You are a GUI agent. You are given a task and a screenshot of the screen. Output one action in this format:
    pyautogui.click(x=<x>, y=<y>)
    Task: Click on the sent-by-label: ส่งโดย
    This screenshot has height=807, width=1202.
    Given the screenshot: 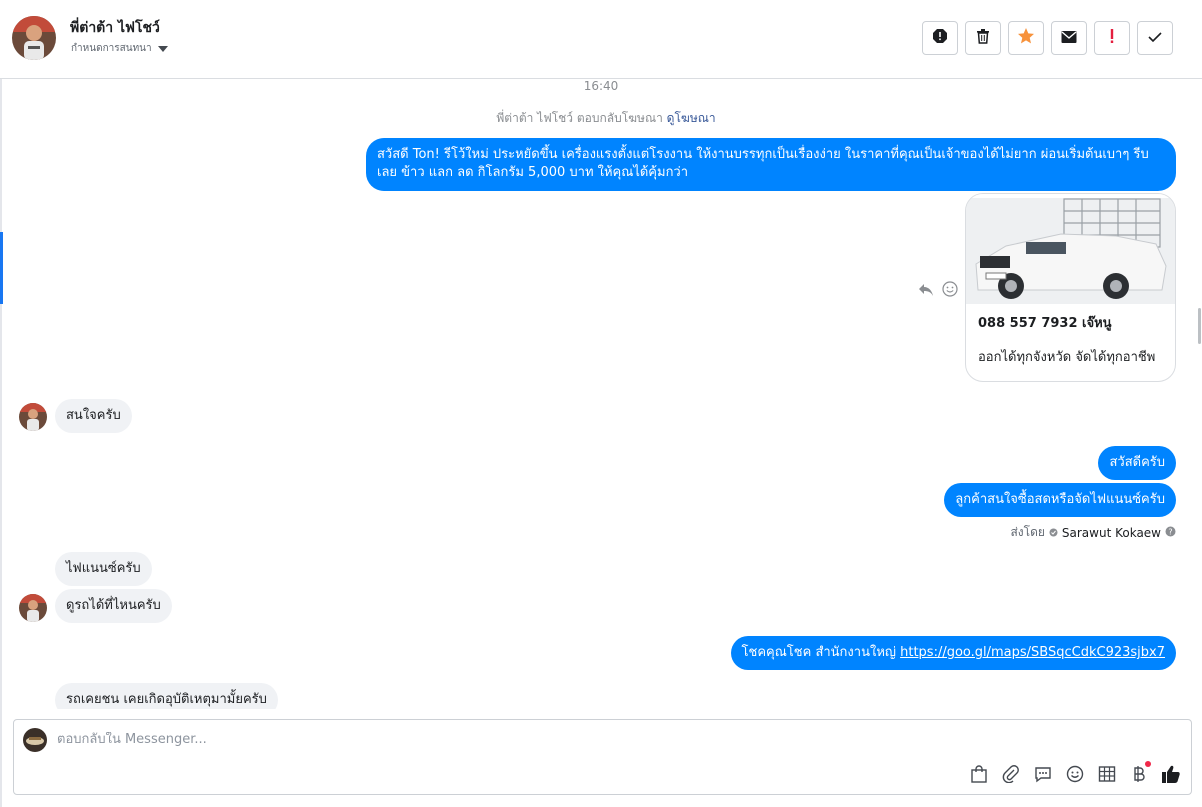 What is the action you would take?
    pyautogui.click(x=1027, y=532)
    